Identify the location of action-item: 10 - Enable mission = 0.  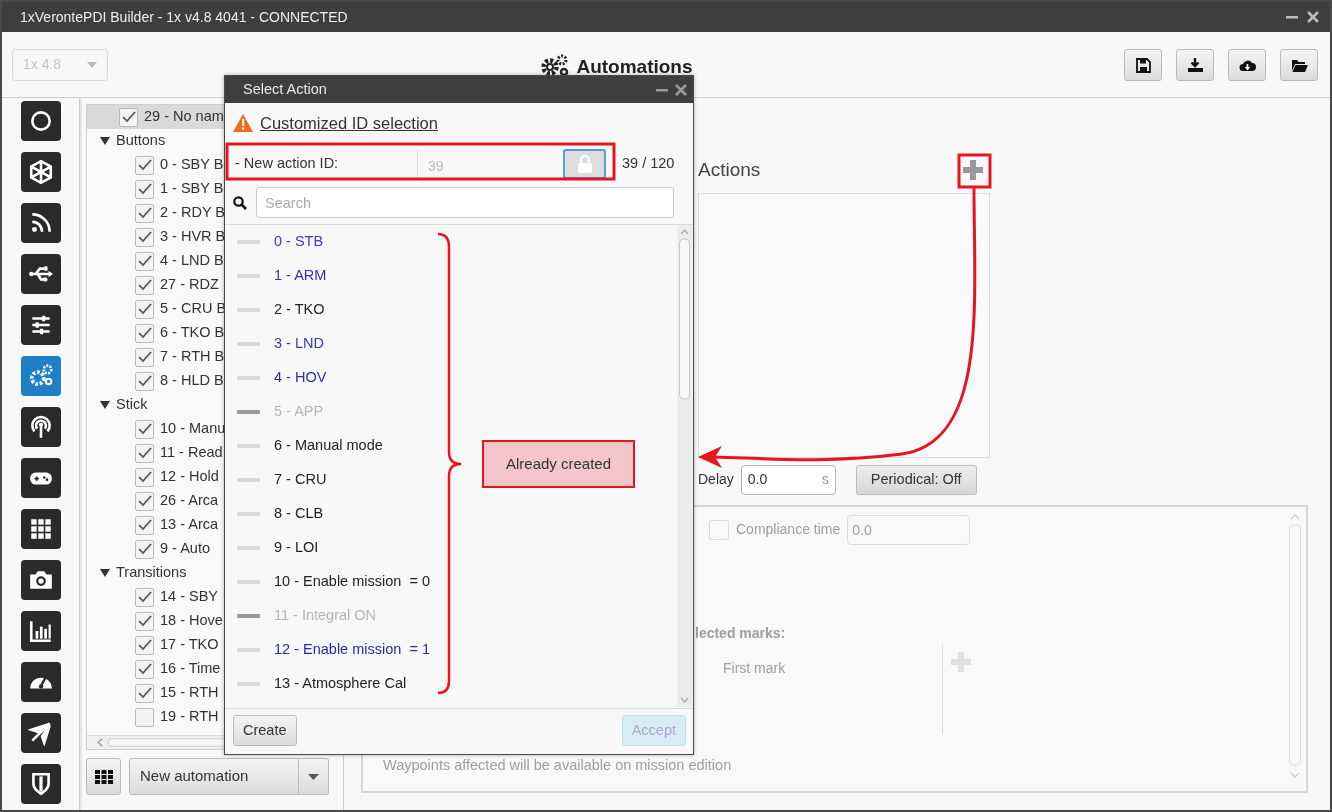
(330, 582).